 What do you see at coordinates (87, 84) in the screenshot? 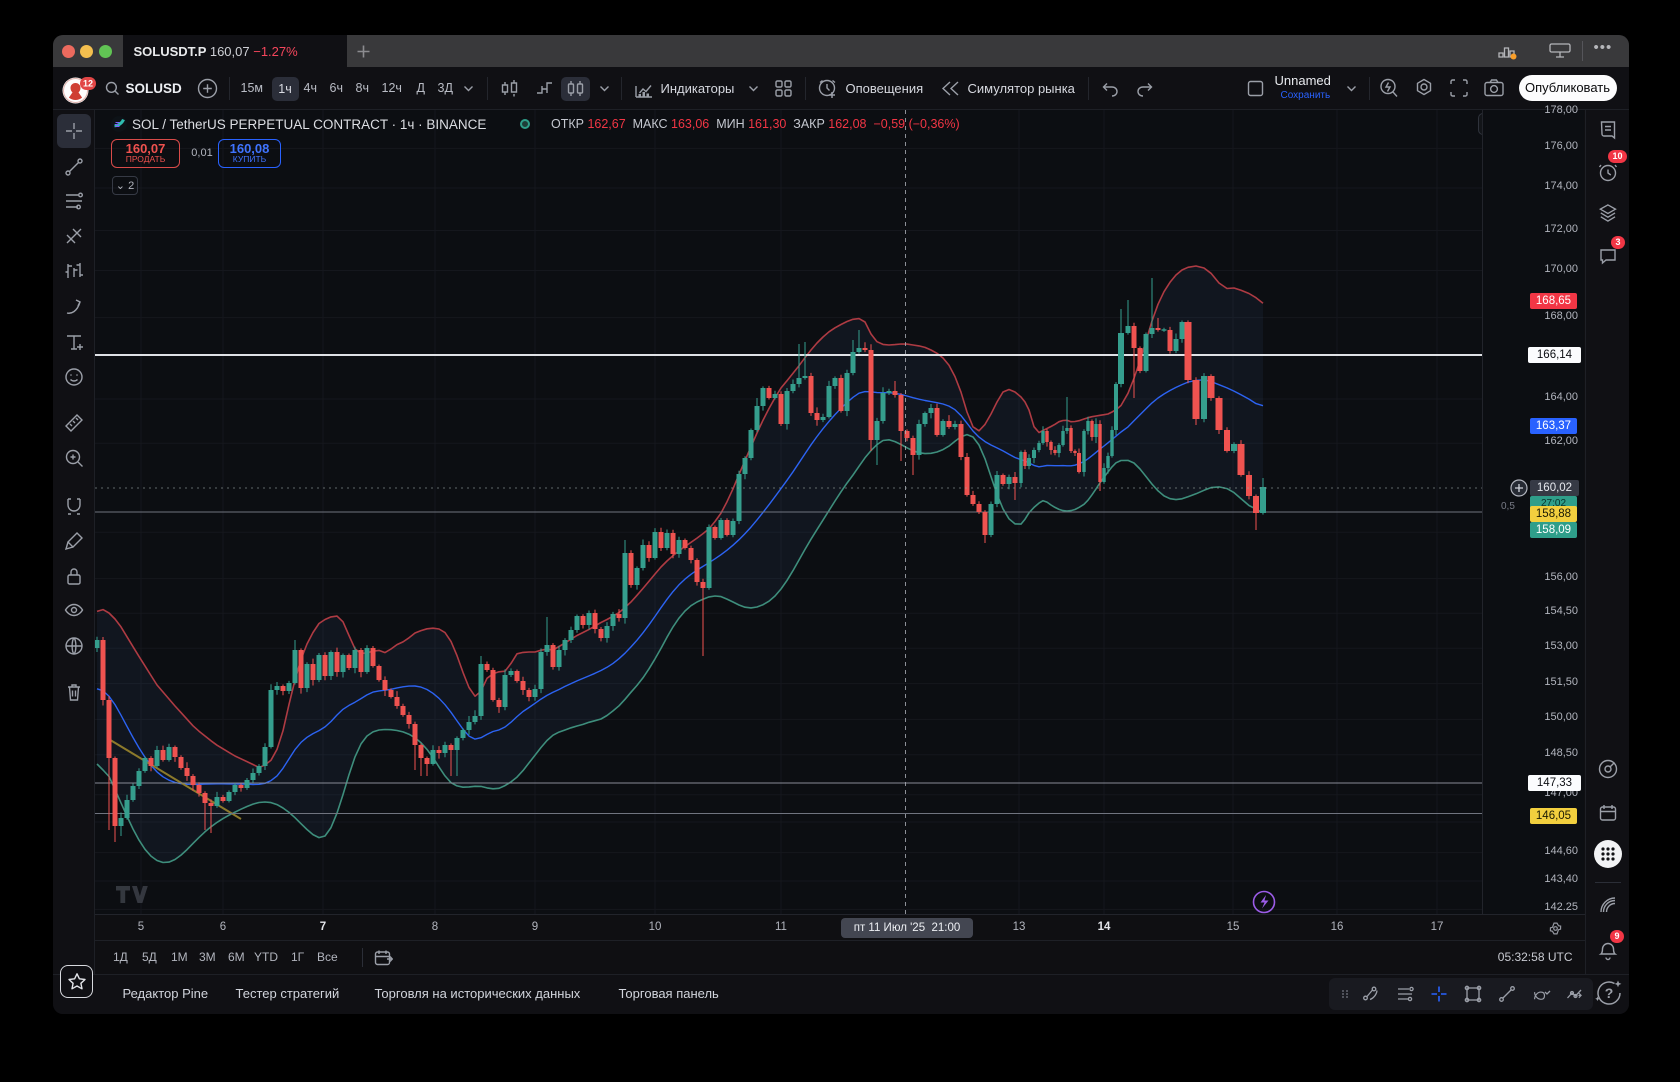
I see `svg-text: 12` at bounding box center [87, 84].